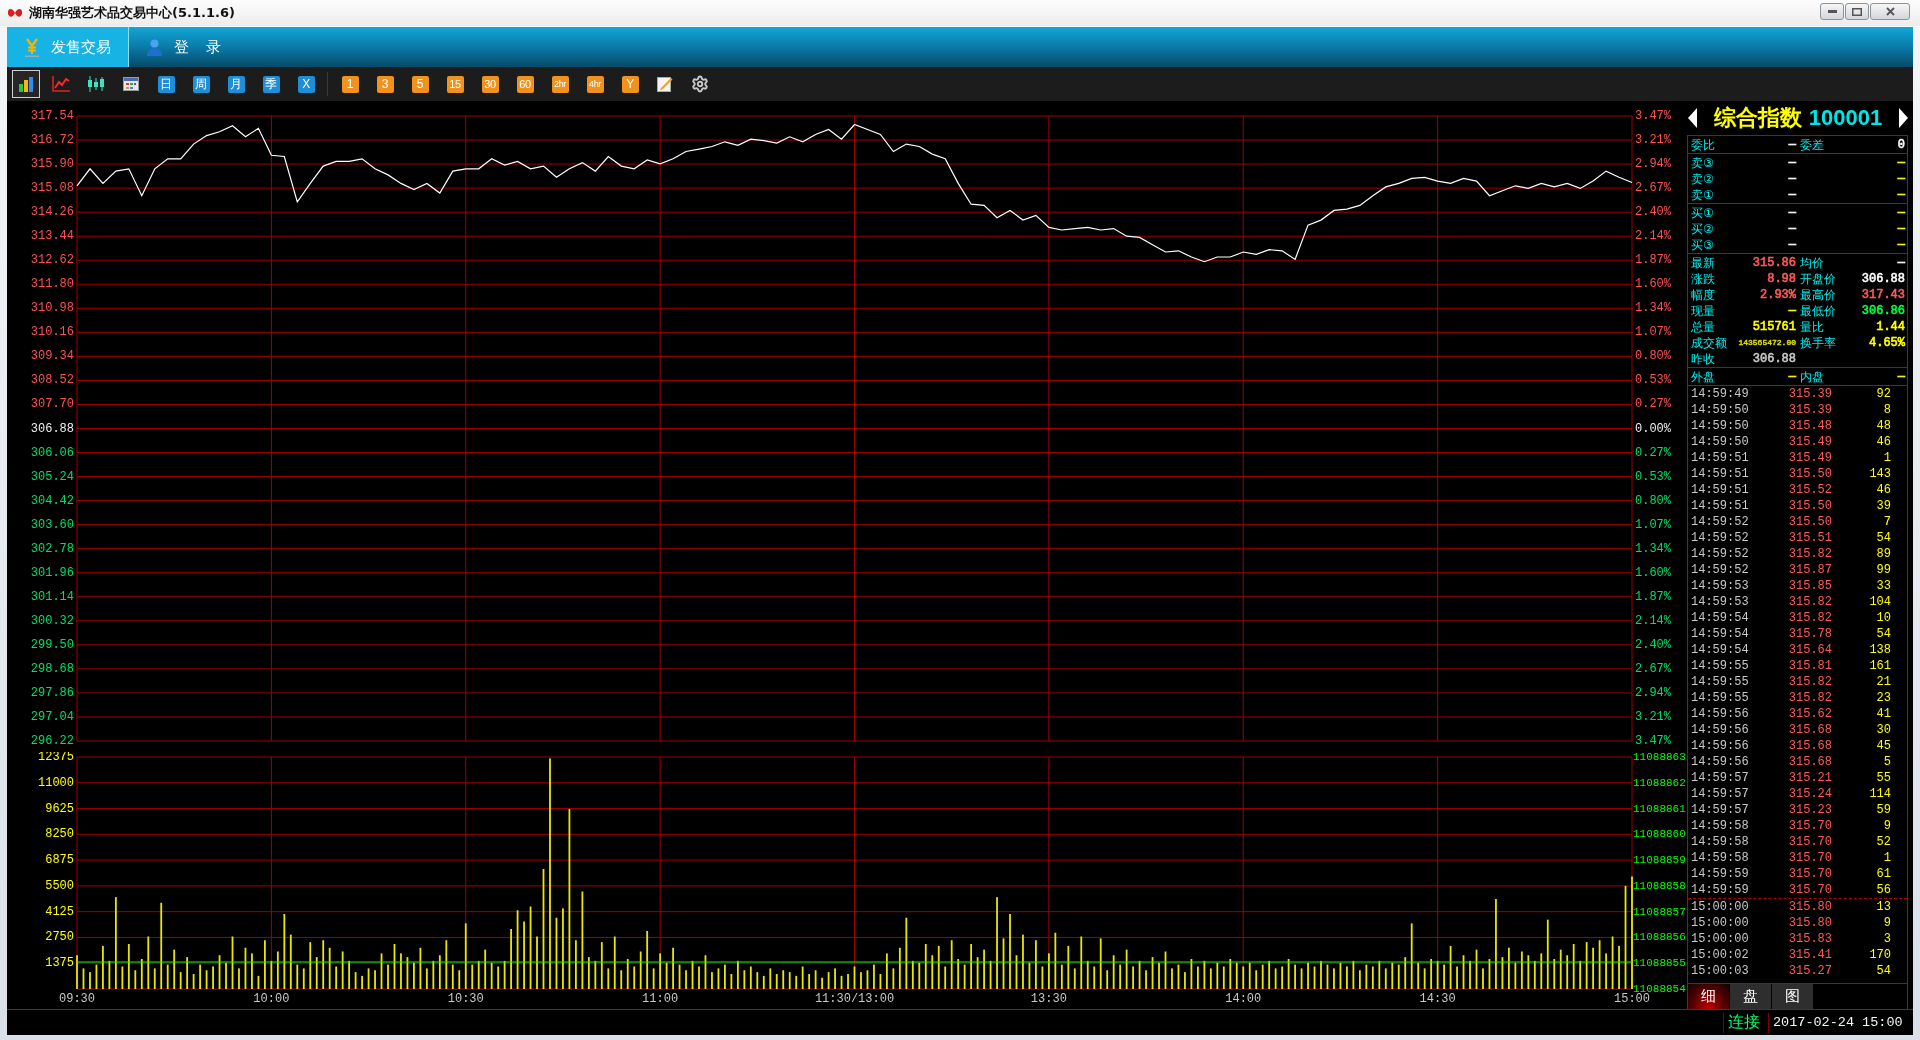  What do you see at coordinates (1653, 116) in the screenshot?
I see `percent-axis-label: 3.47%` at bounding box center [1653, 116].